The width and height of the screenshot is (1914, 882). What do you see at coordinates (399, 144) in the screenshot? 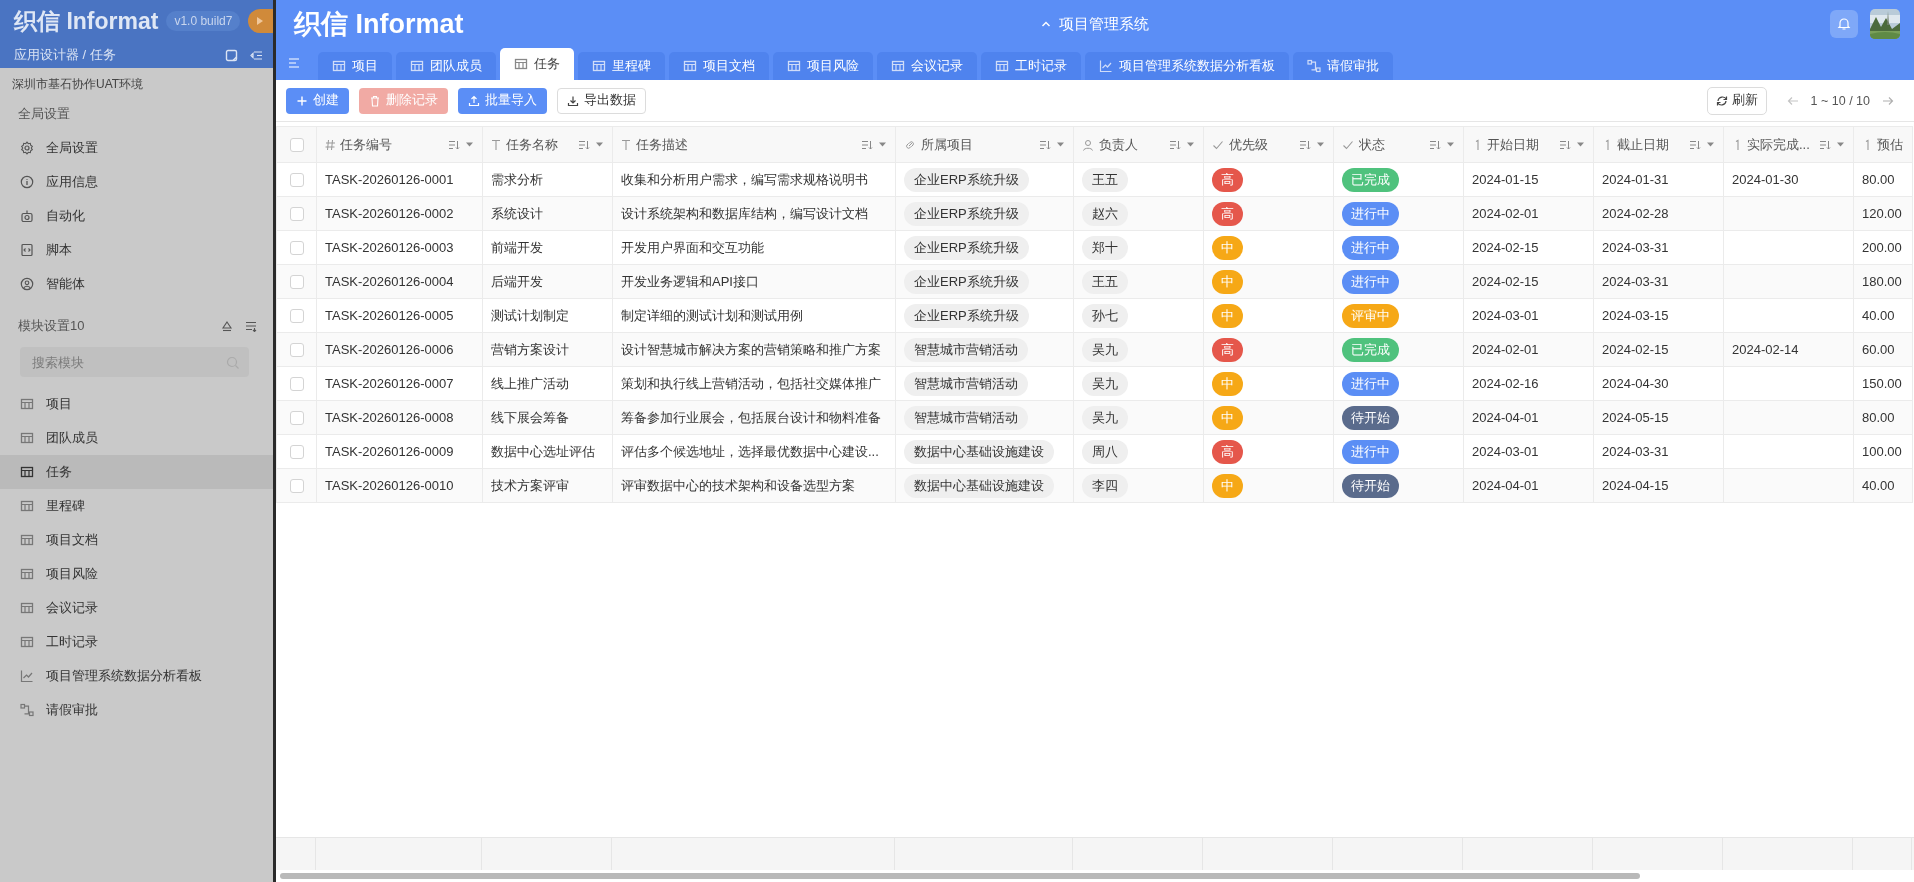
I see `column-header: 任务编号` at bounding box center [399, 144].